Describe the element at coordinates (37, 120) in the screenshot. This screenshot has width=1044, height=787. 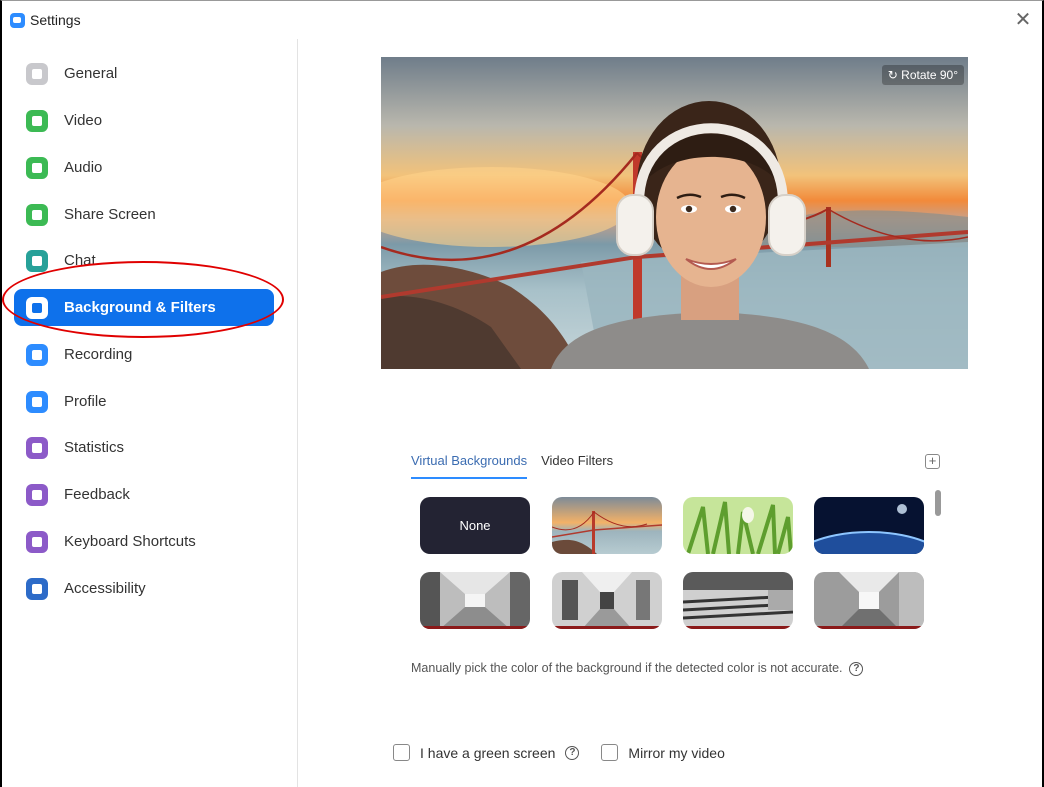
I see `video-icon` at that location.